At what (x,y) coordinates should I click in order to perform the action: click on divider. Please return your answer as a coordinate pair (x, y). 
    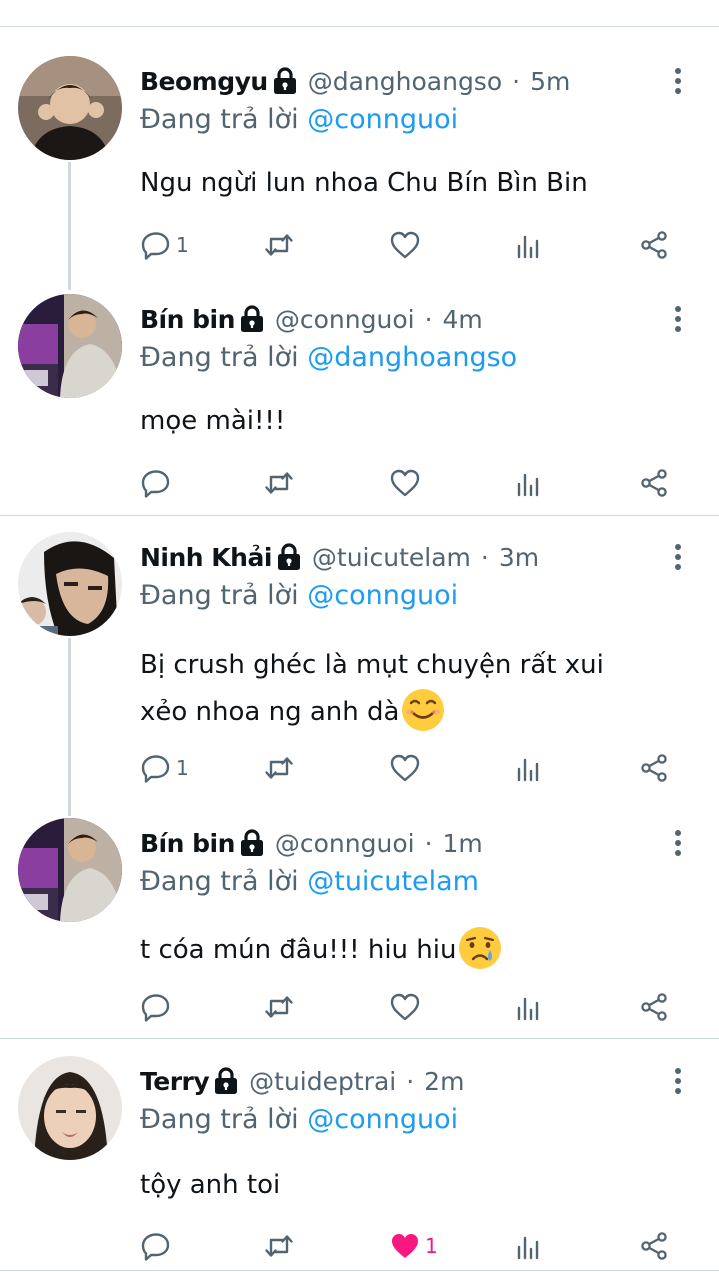
    Looking at the image, I should click on (359, 1038).